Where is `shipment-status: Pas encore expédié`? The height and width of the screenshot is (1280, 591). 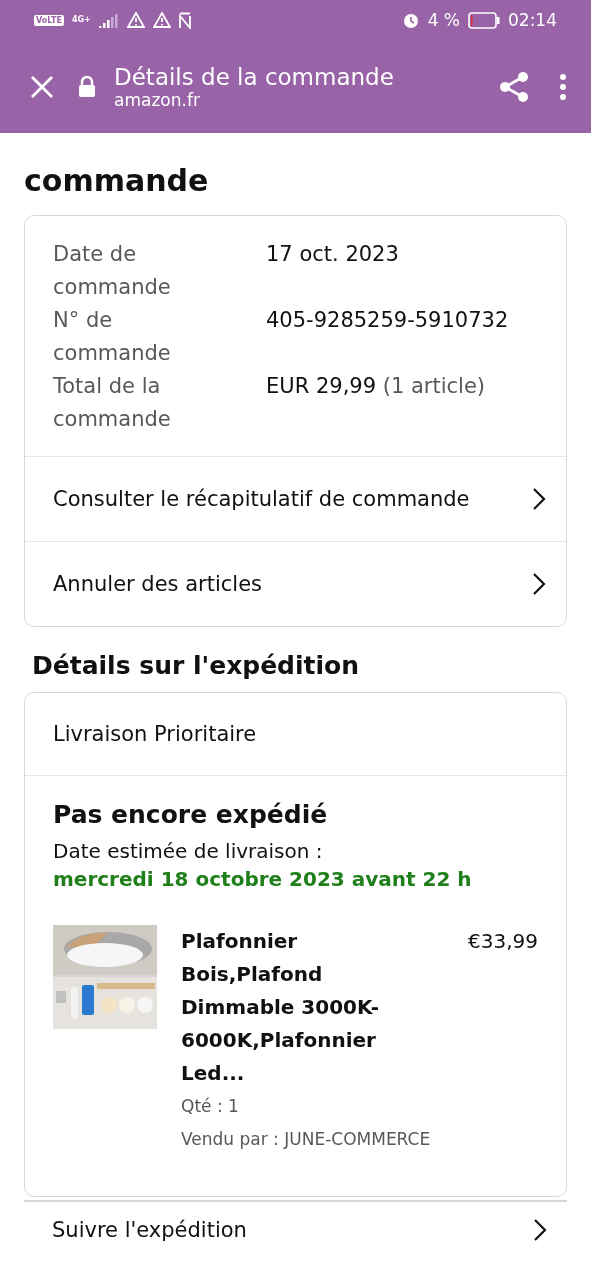 shipment-status: Pas encore expédié is located at coordinates (191, 814).